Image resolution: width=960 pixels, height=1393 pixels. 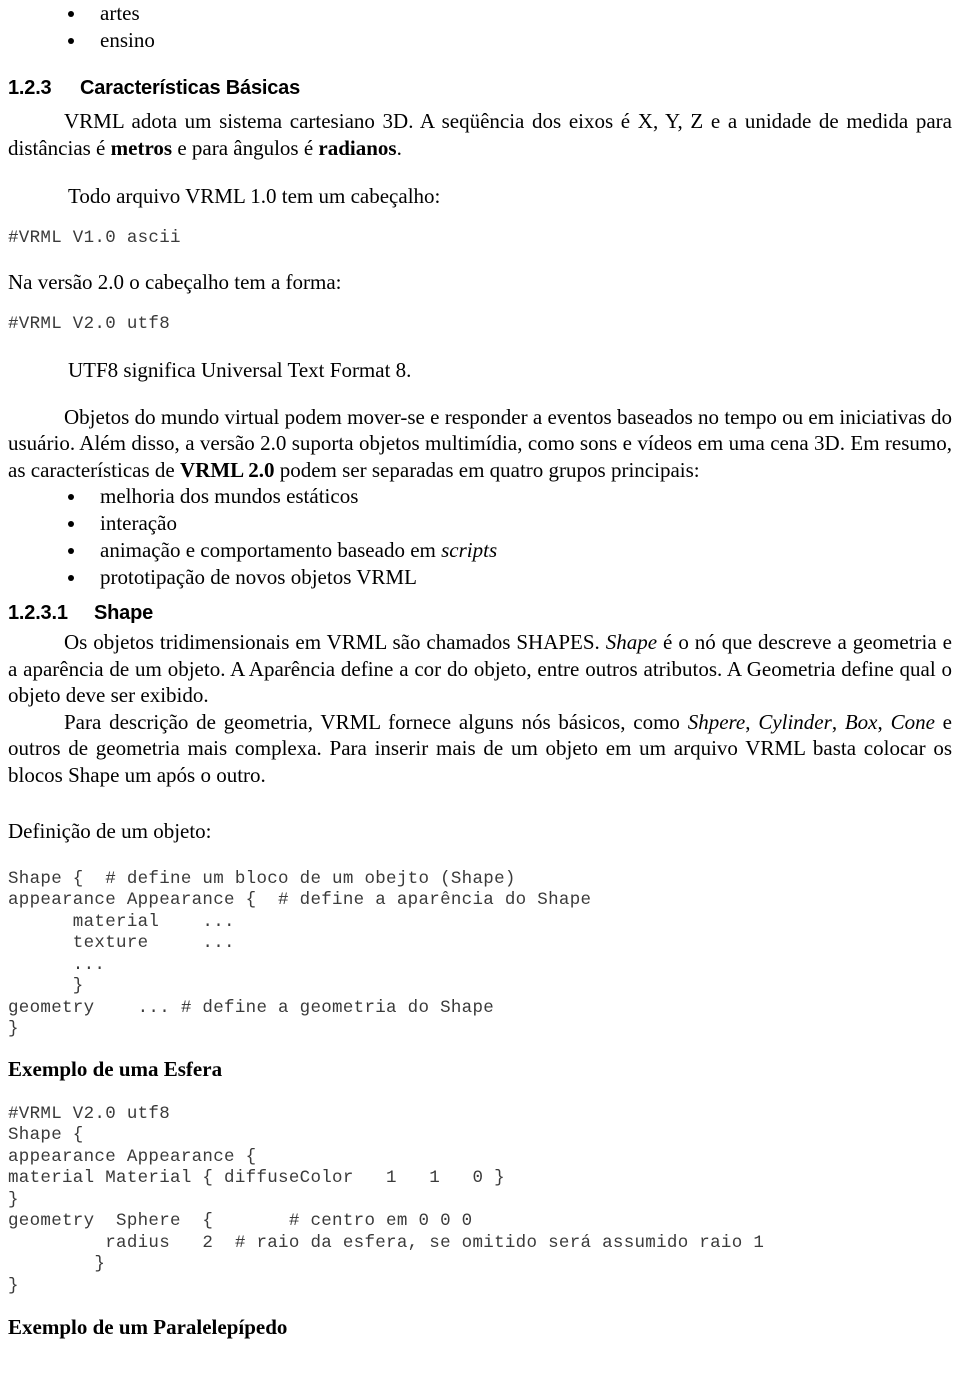 I want to click on list-item: melhoria dos mundos estáticos, so click(x=480, y=496).